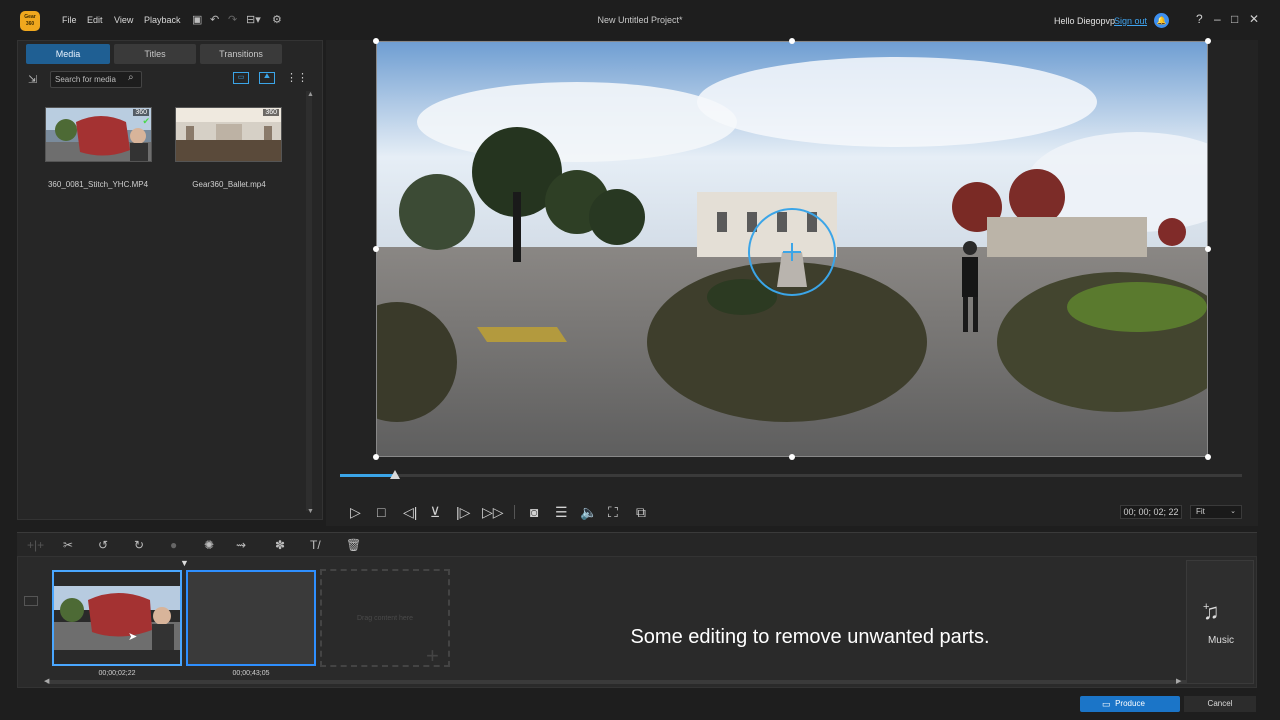 The width and height of the screenshot is (1280, 720). Describe the element at coordinates (241, 54) in the screenshot. I see `tab-transitions: Transitions` at that location.